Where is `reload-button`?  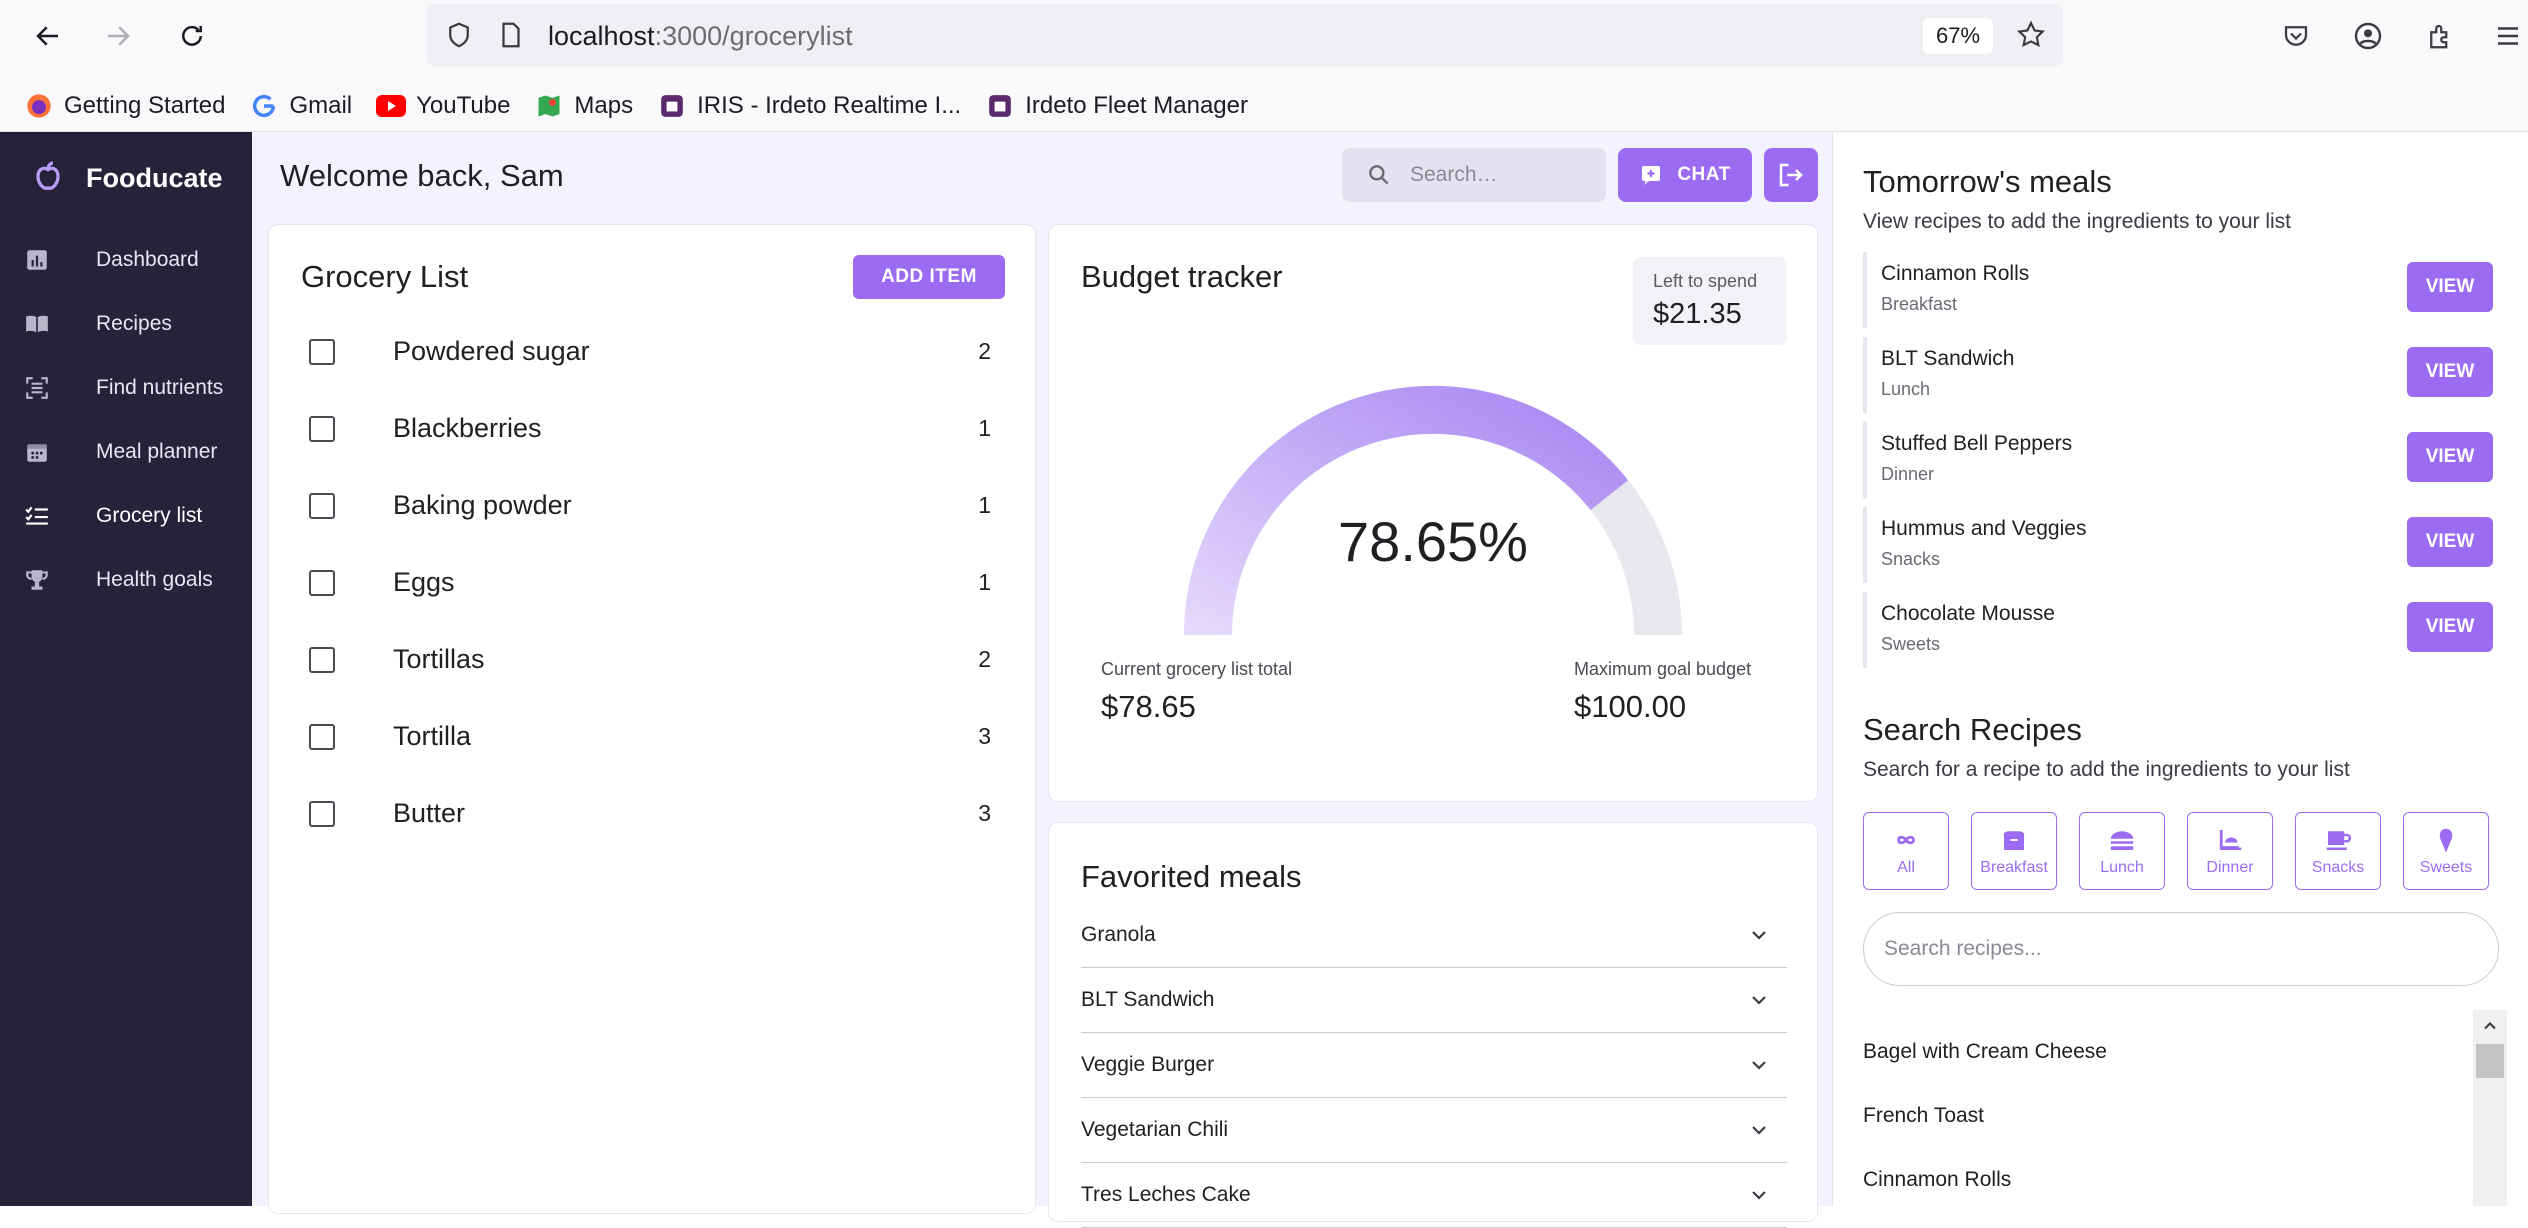 reload-button is located at coordinates (192, 36).